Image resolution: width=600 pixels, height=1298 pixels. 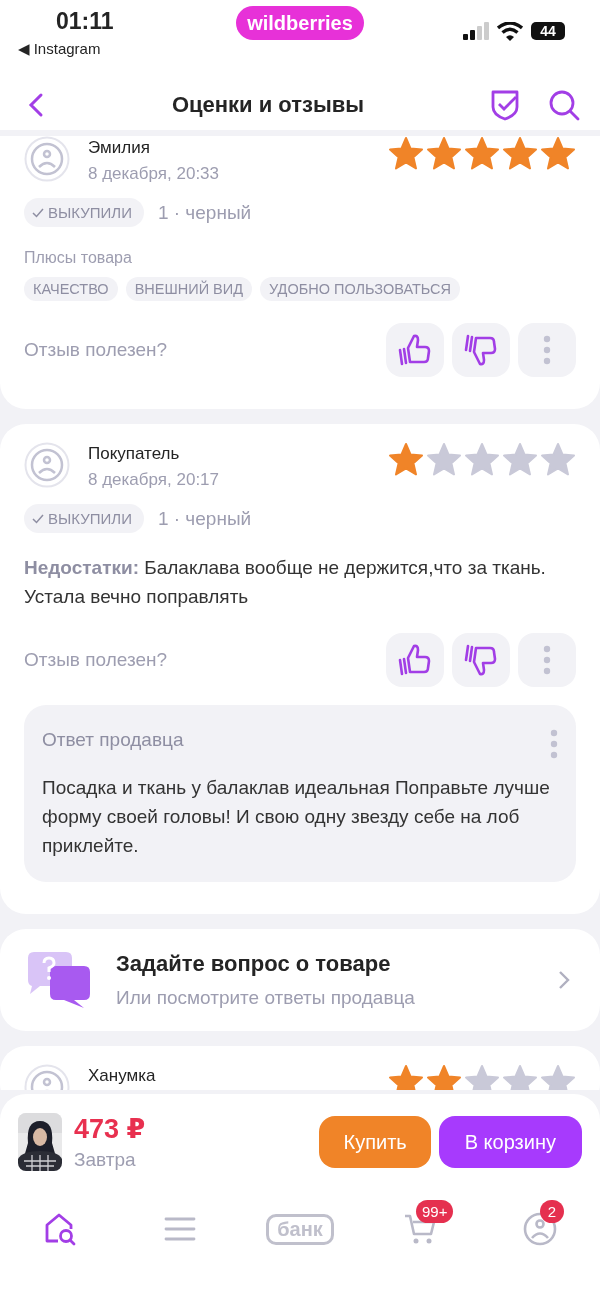 What do you see at coordinates (122, 1076) in the screenshot?
I see `author-name: Ханумка` at bounding box center [122, 1076].